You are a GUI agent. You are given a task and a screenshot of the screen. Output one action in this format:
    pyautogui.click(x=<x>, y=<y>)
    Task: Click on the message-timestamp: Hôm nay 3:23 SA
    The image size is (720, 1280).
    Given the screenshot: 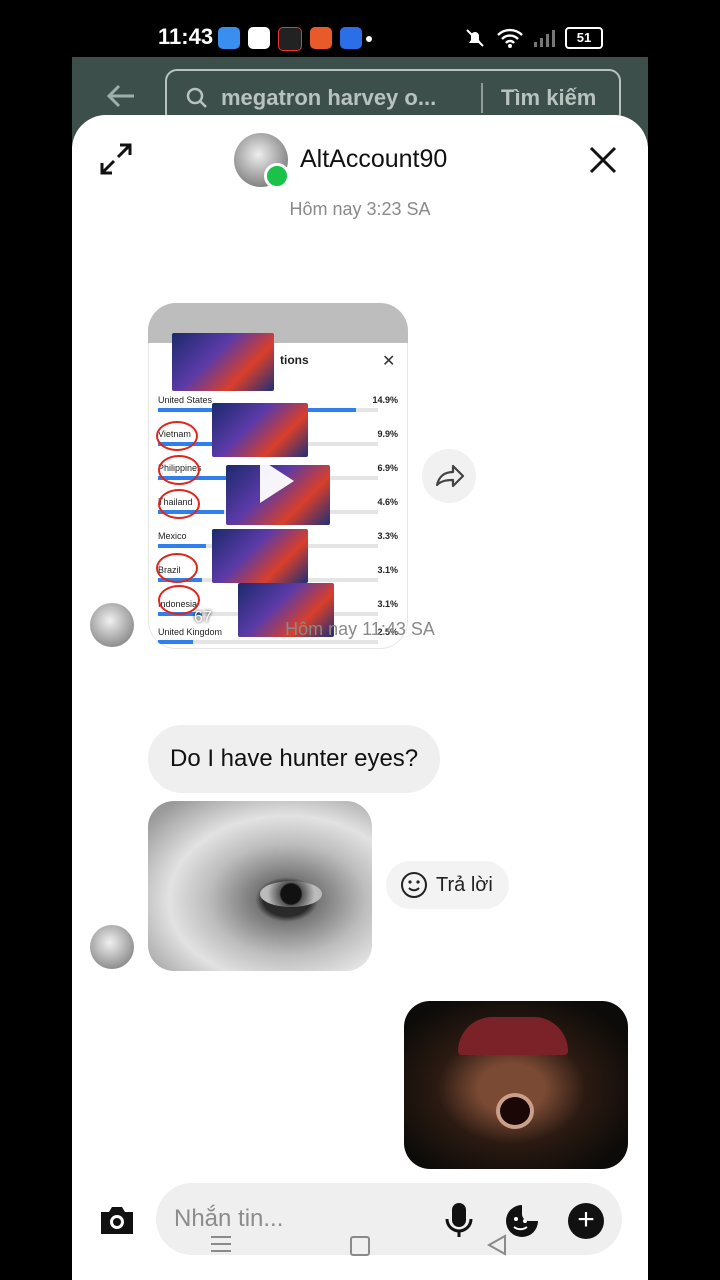 What is the action you would take?
    pyautogui.click(x=360, y=209)
    